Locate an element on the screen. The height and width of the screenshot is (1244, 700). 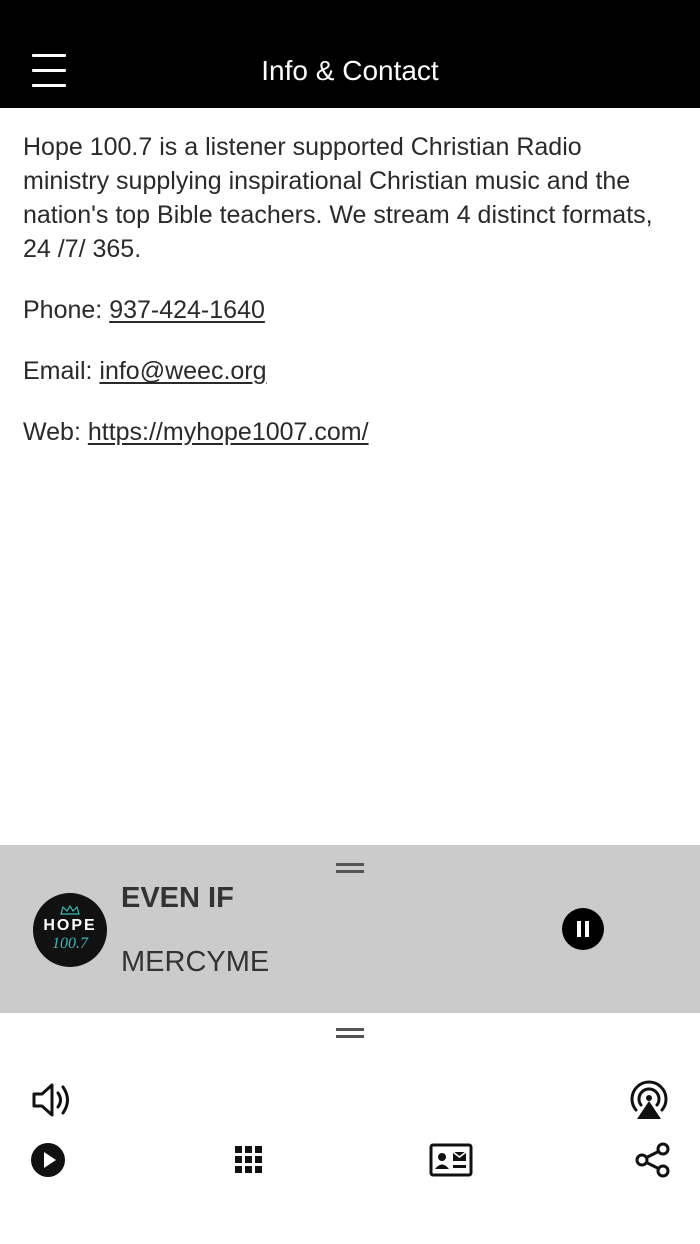
share-icon is located at coordinates (653, 1162).